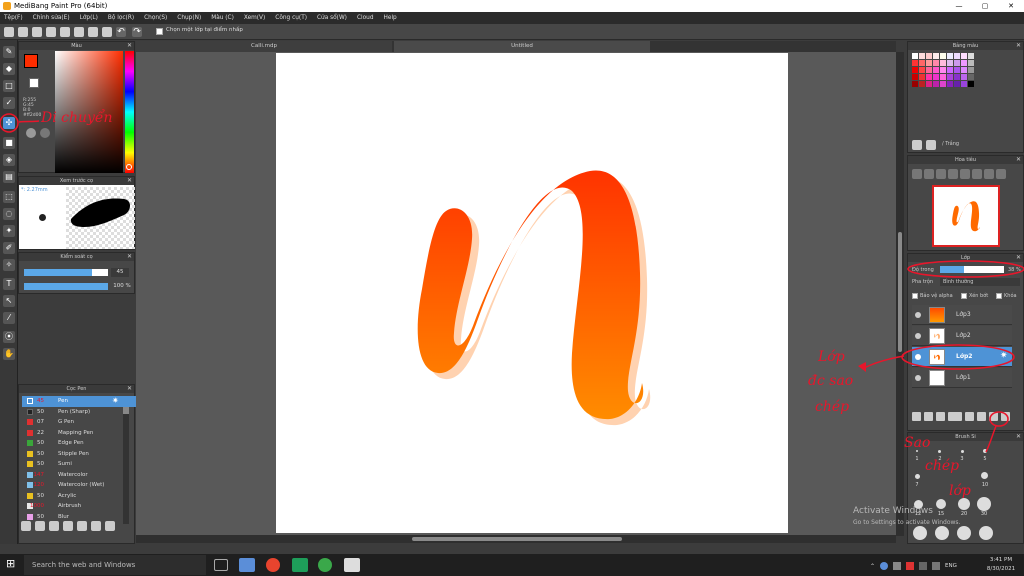  Describe the element at coordinates (9, 214) in the screenshot. I see `lasso-tool-icon: ◌` at that location.